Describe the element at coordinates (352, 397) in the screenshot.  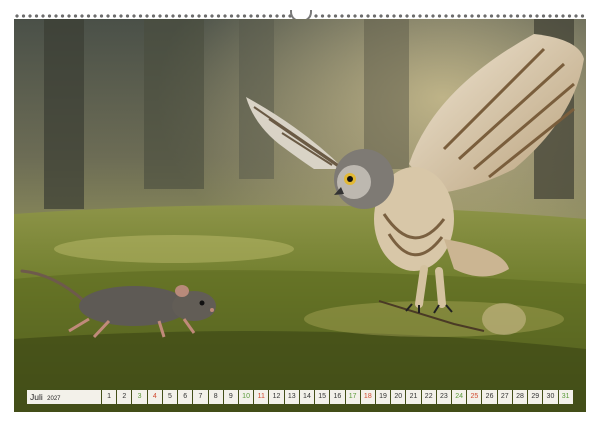
I see `day-cell: 17` at that location.